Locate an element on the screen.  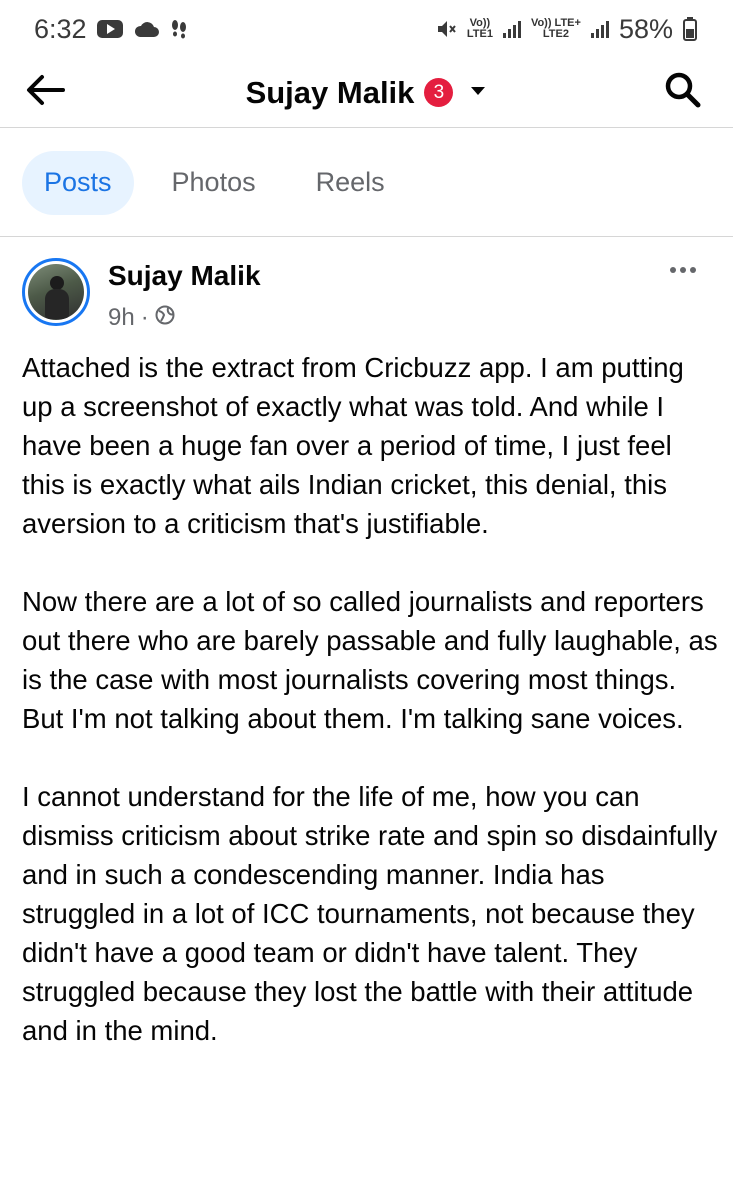
search-icon is located at coordinates (683, 92).